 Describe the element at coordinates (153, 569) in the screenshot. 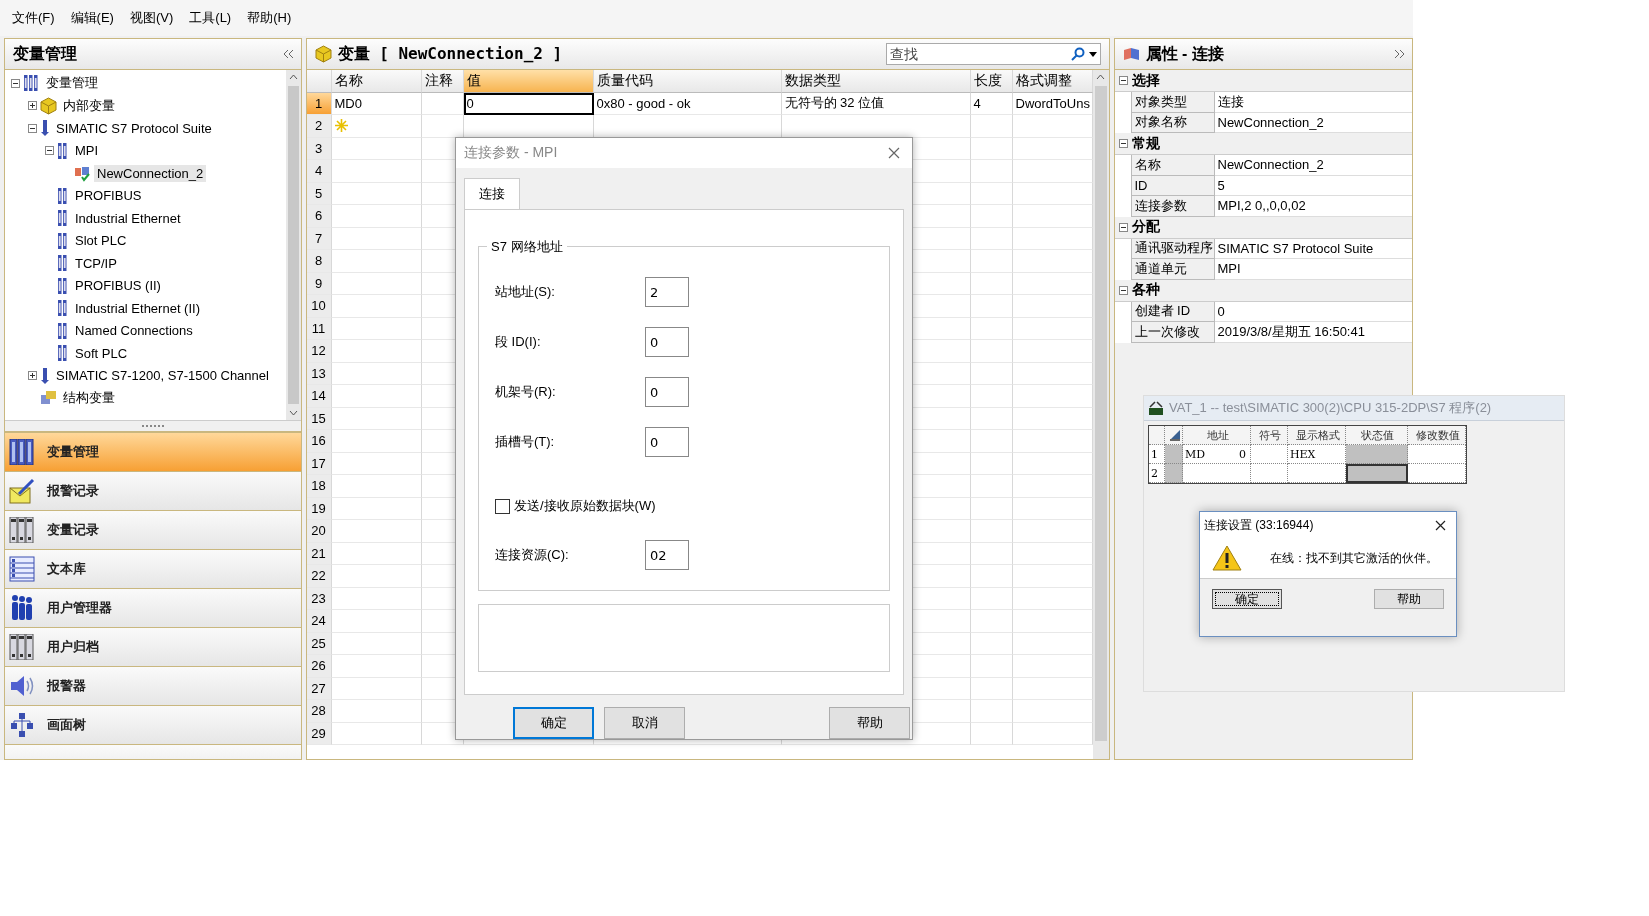

I see `nav-item: 文本库` at that location.